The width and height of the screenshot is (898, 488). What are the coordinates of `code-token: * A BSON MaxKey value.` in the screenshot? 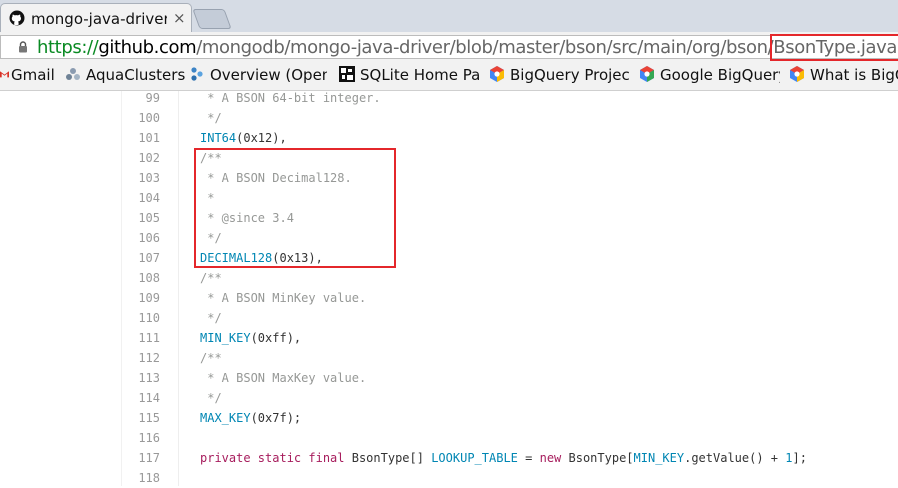 It's located at (283, 378).